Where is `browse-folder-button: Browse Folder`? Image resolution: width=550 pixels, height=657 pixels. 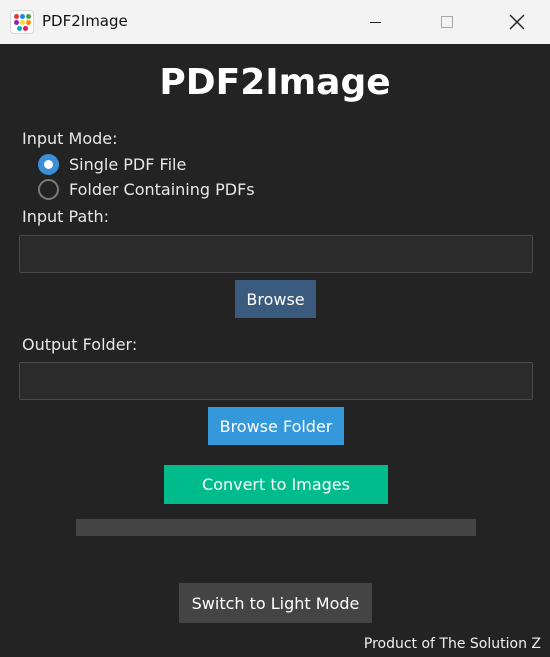
browse-folder-button: Browse Folder is located at coordinates (276, 426).